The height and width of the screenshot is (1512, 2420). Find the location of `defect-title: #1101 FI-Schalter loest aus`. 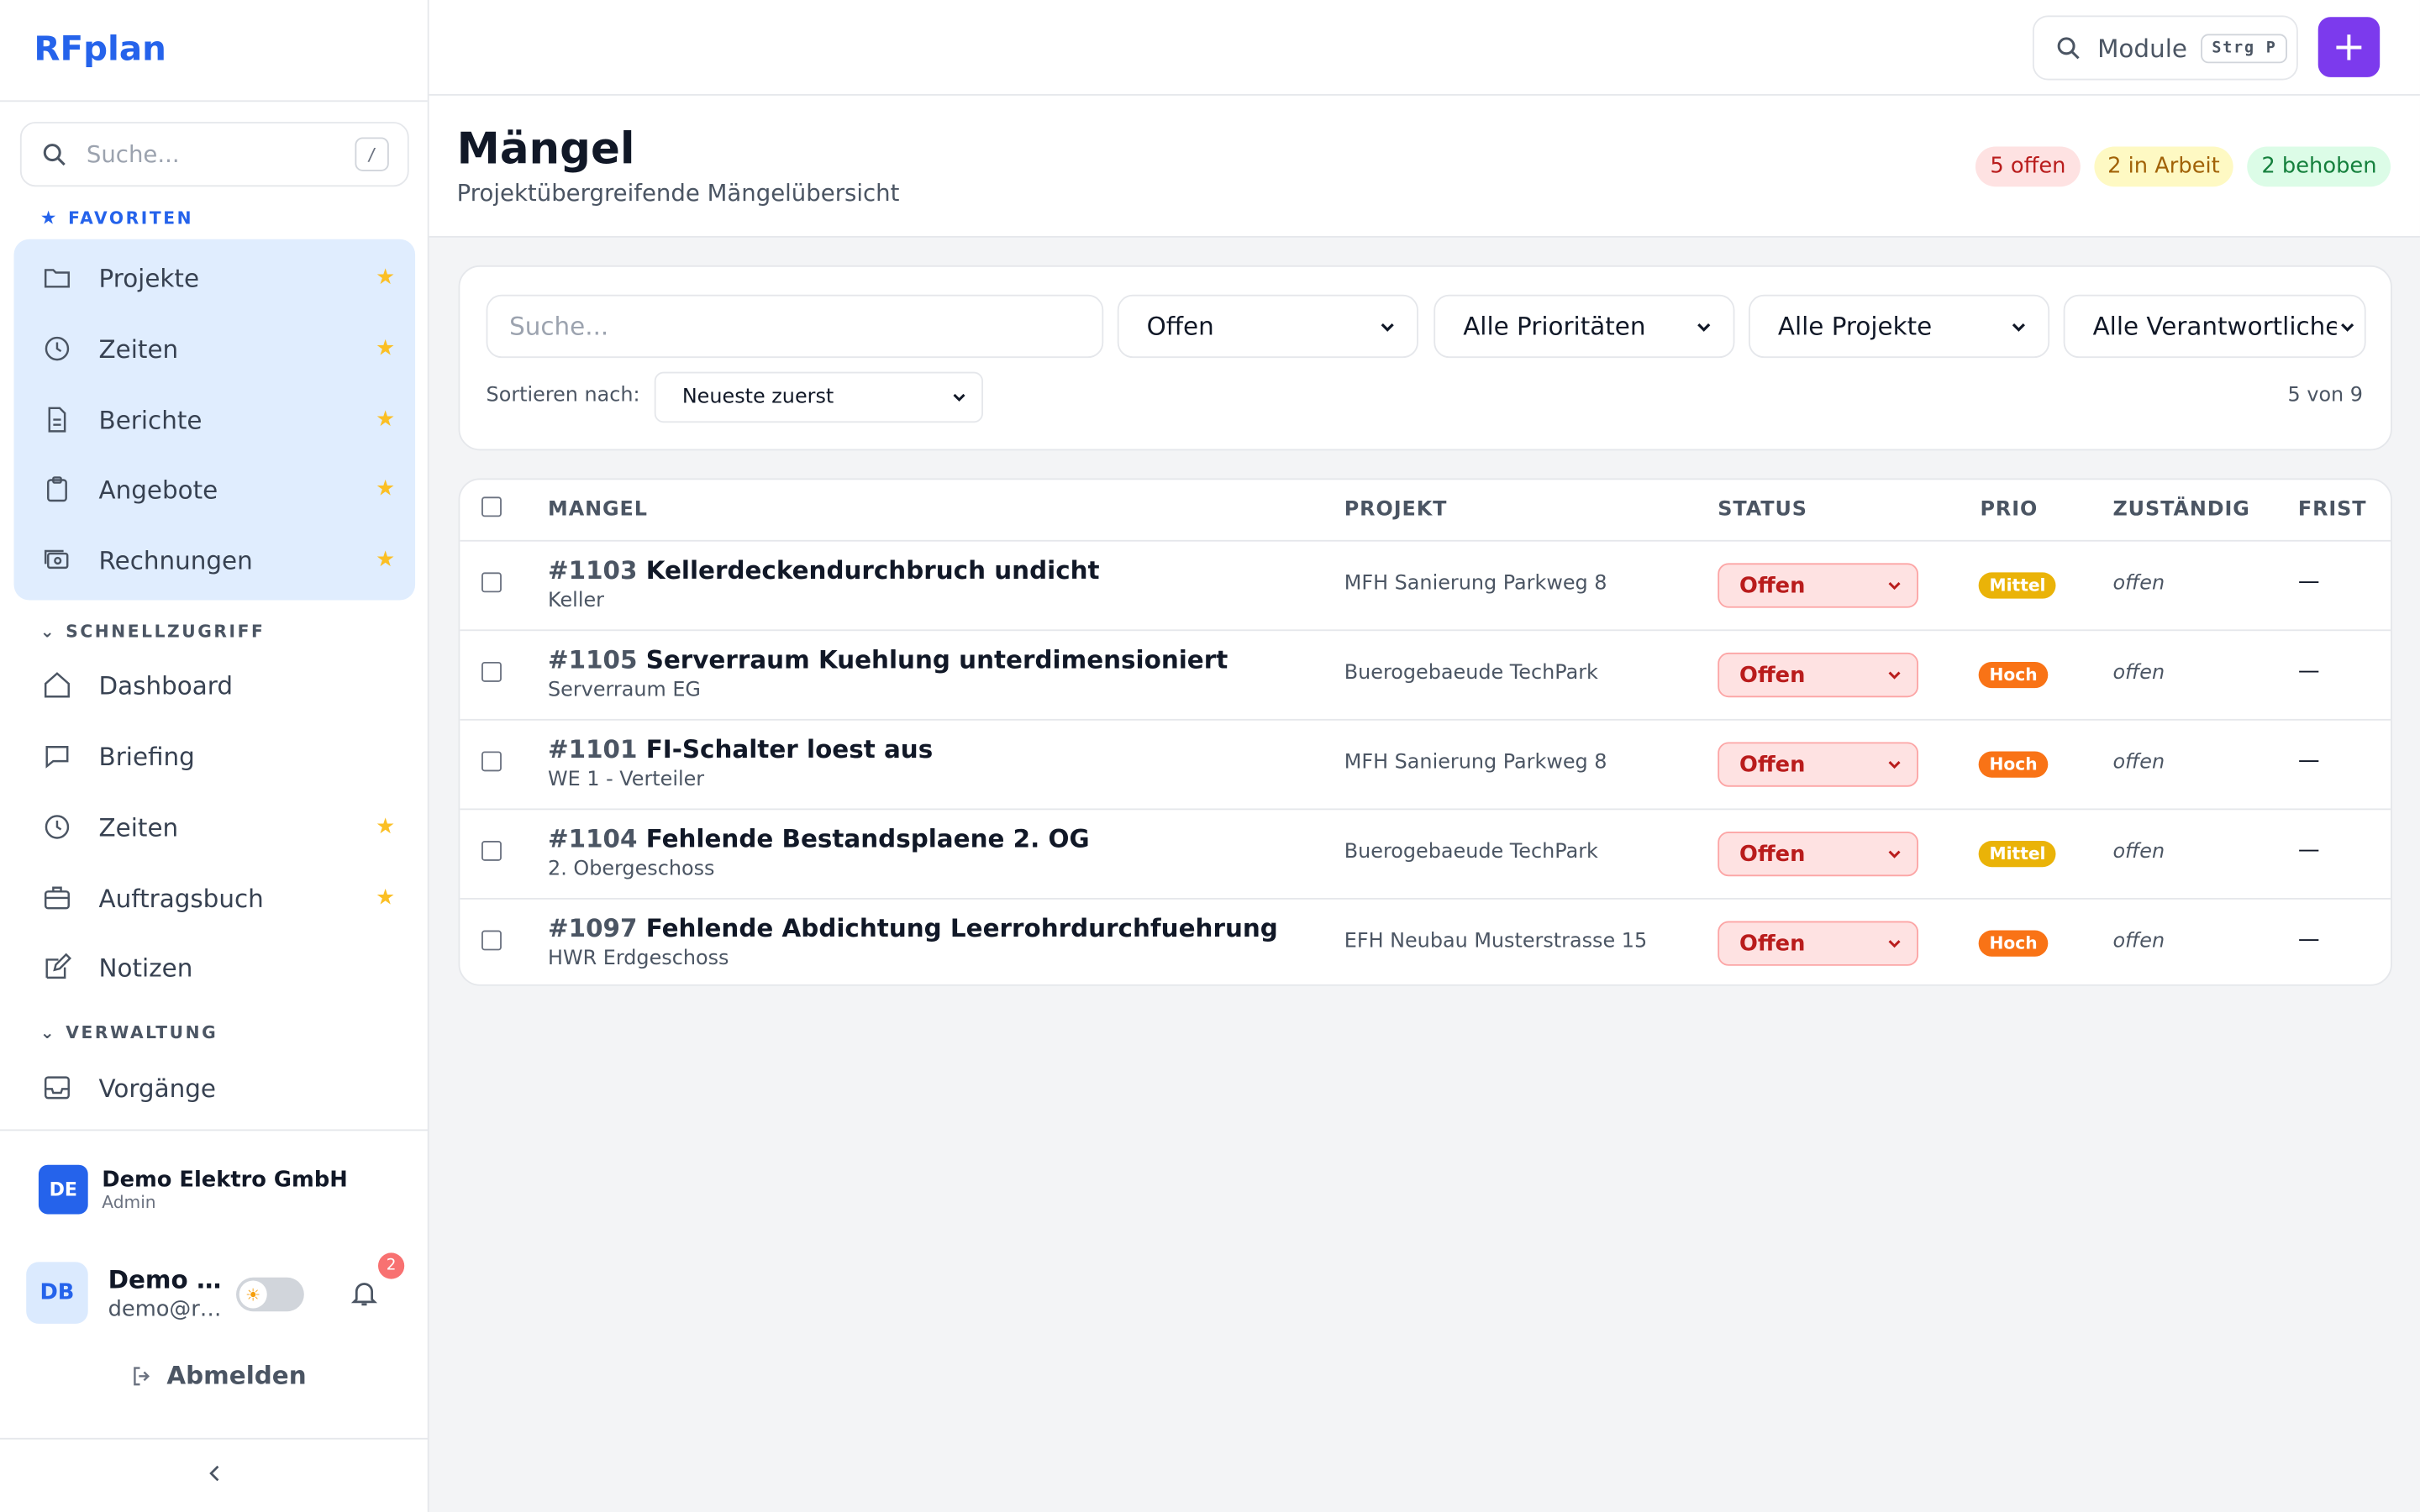

defect-title: #1101 FI-Schalter loest aus is located at coordinates (740, 749).